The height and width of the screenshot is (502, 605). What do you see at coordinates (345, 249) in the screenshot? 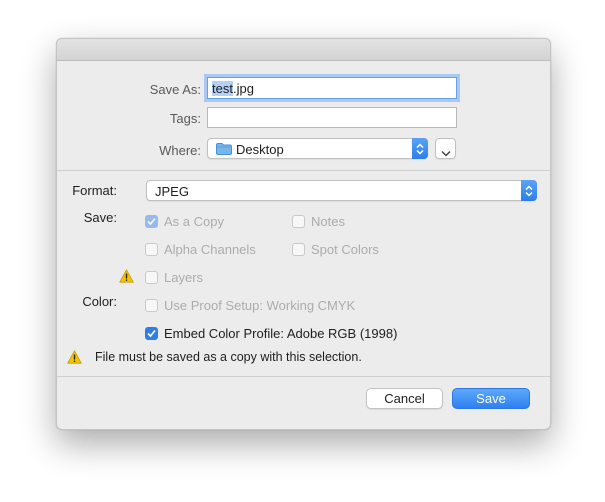
I see `spot-colors-label: Spot Colors` at bounding box center [345, 249].